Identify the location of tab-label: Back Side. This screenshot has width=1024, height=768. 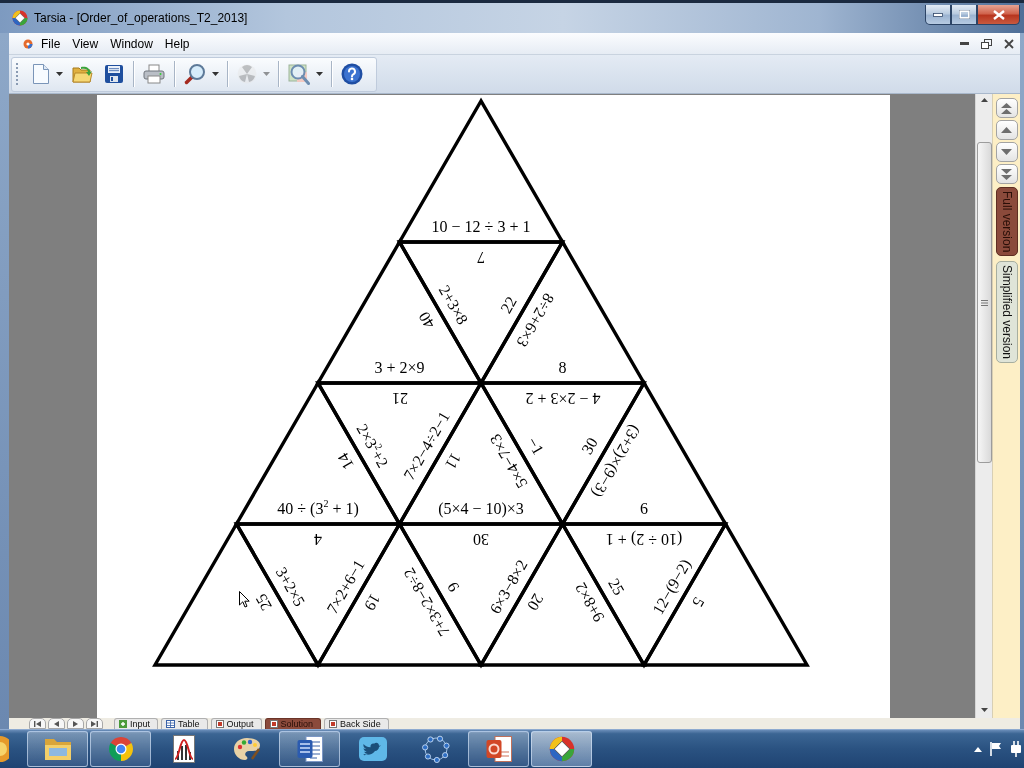
(360, 724).